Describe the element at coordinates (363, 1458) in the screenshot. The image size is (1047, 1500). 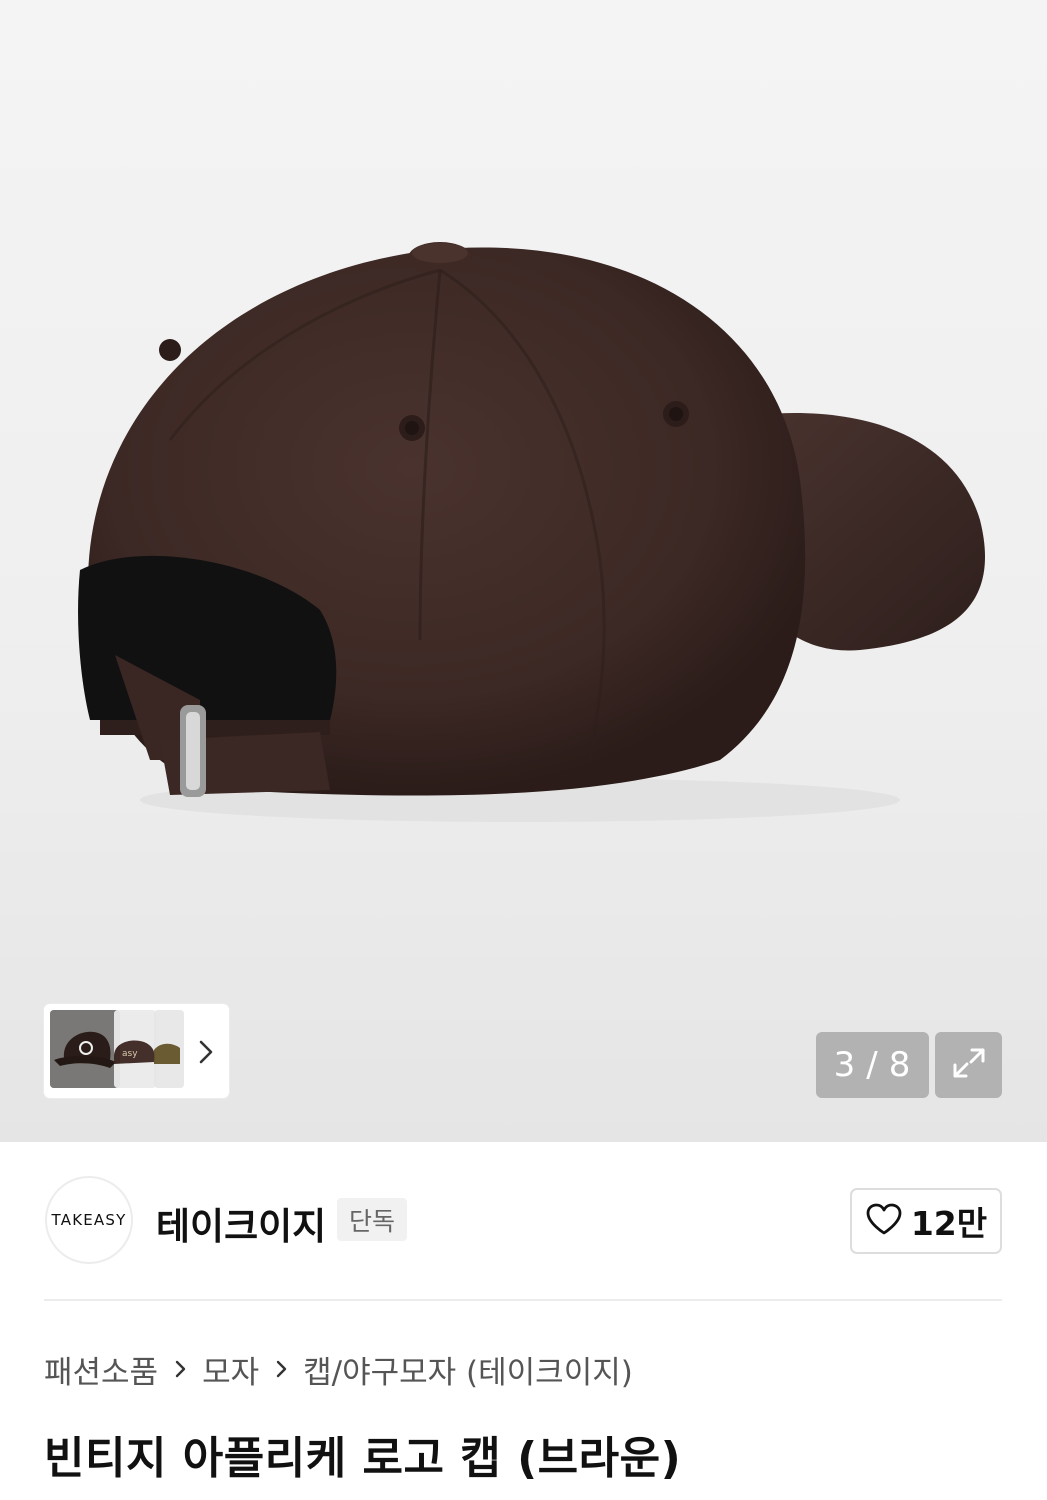
I see `product-title: 빈티지 아플리케 로고 캡 (브라운)` at that location.